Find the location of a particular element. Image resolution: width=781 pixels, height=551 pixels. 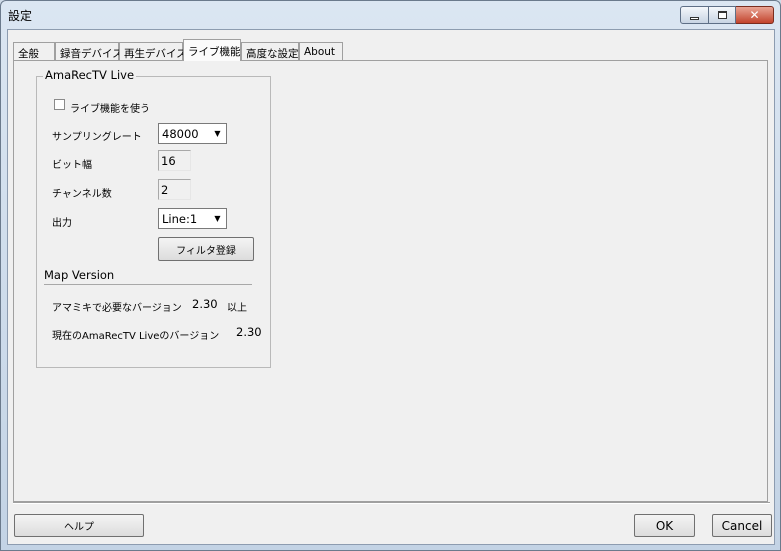

ok-button: OK is located at coordinates (664, 525).